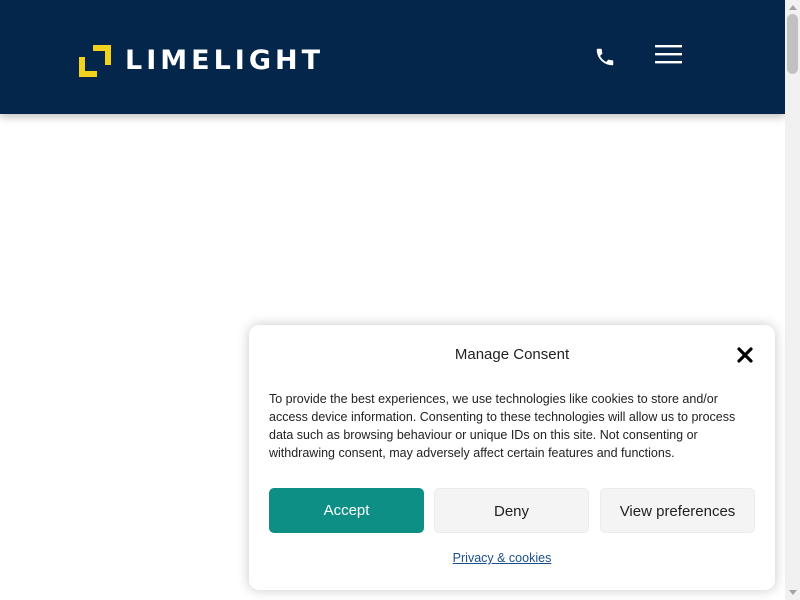 This screenshot has width=800, height=600. Describe the element at coordinates (512, 354) in the screenshot. I see `consent-title: Manage Consent` at that location.